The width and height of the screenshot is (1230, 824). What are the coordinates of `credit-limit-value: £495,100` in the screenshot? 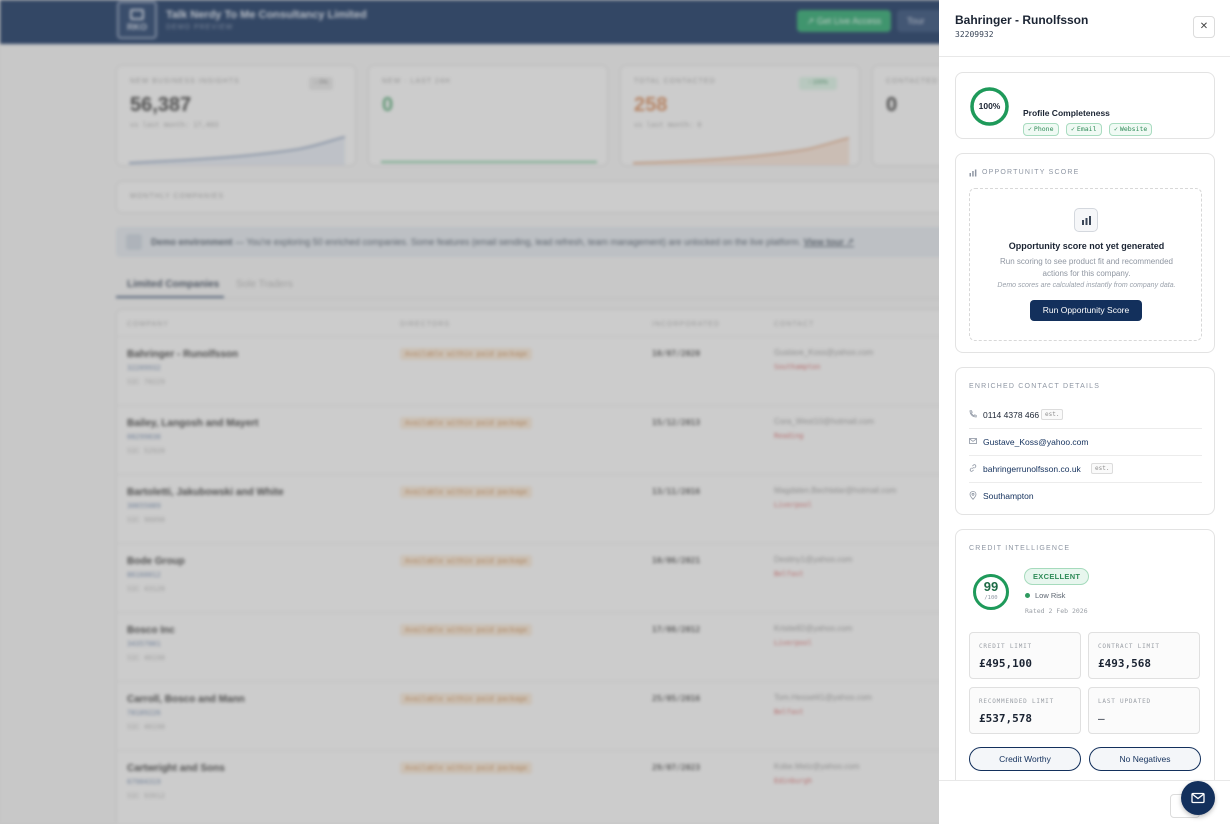 It's located at (1005, 663).